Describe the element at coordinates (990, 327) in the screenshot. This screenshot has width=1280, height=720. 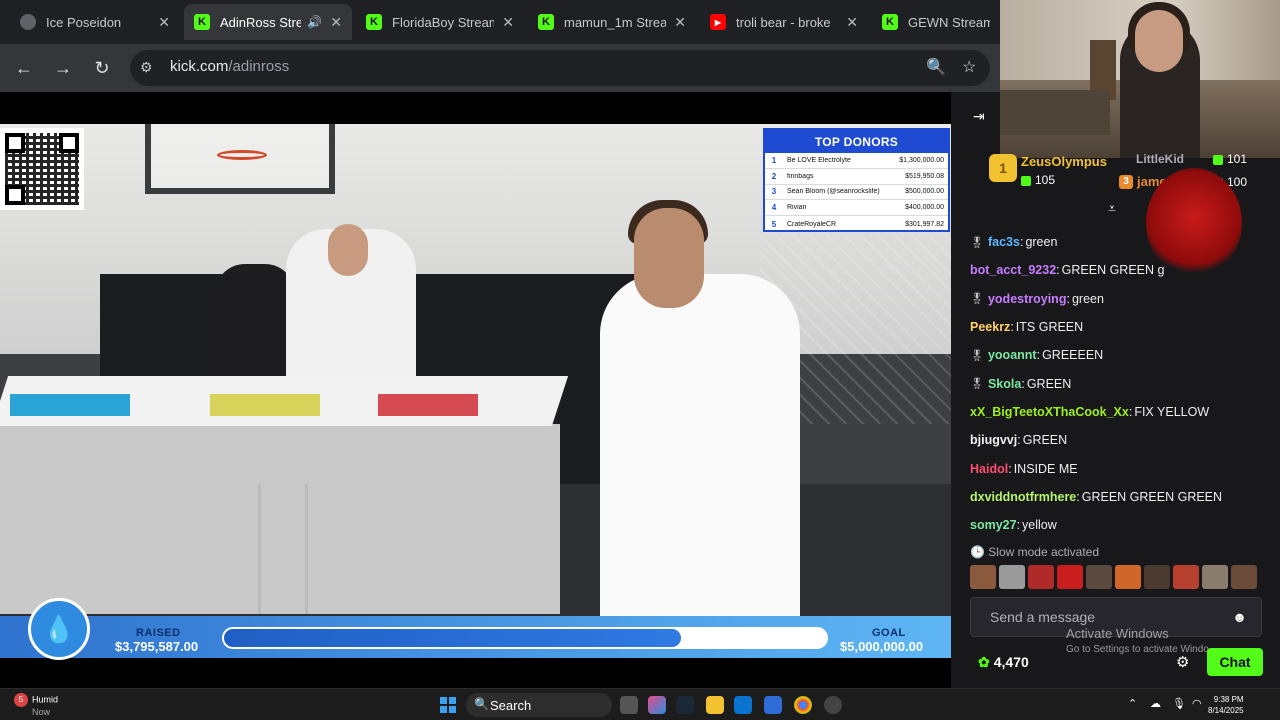
I see `chat-username: Peekrz` at that location.